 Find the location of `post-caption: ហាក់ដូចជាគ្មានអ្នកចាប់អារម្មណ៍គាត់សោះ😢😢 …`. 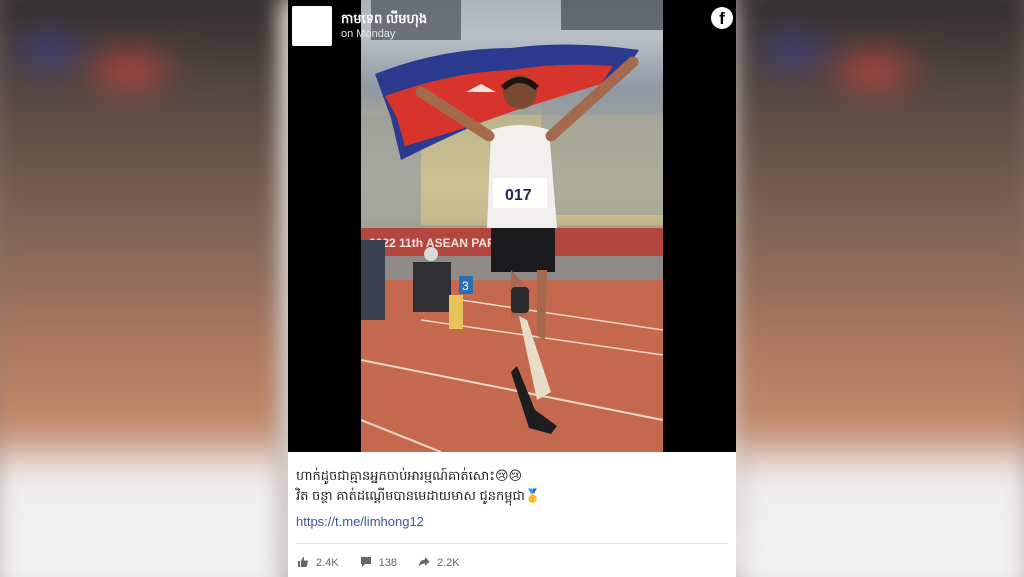

post-caption: ហាក់ដូចជាគ្មានអ្នកចាប់អារម្មណ៍គាត់សោះ😢😢 … is located at coordinates (511, 486).